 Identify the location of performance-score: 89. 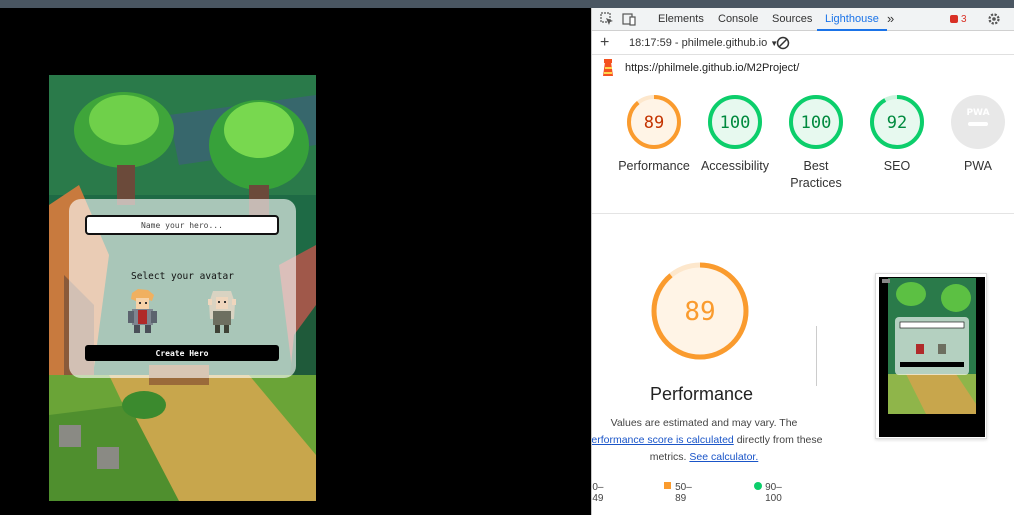
(654, 123).